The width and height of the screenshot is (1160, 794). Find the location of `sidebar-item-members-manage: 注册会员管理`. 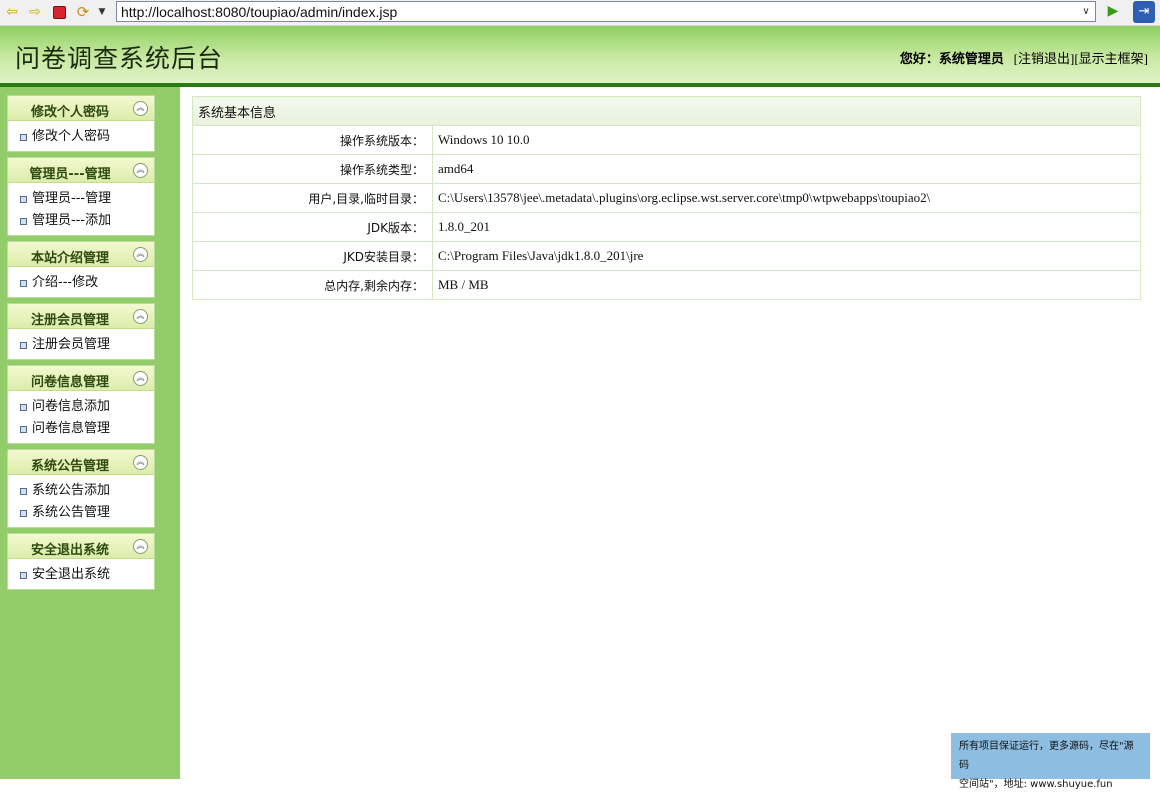

sidebar-item-members-manage: 注册会员管理 is located at coordinates (81, 345).